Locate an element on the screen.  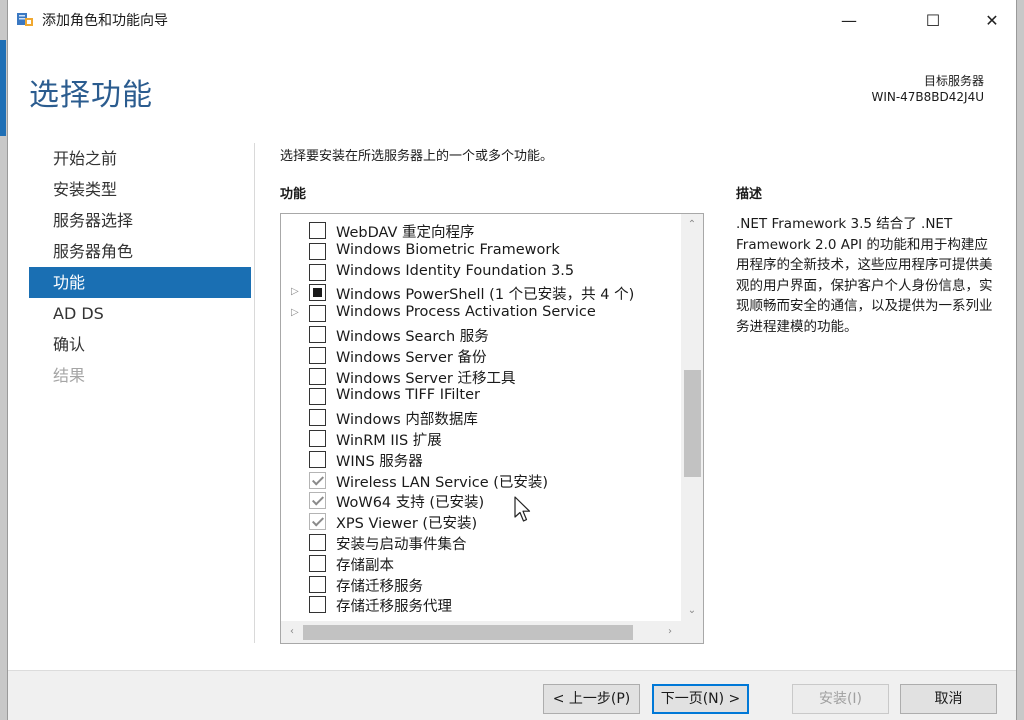
wizard-steps-sidebar: 开始之前 安装类型 服务器选择 服务器角色 功能 AD DS 确认 结果 is located at coordinates (140, 267).